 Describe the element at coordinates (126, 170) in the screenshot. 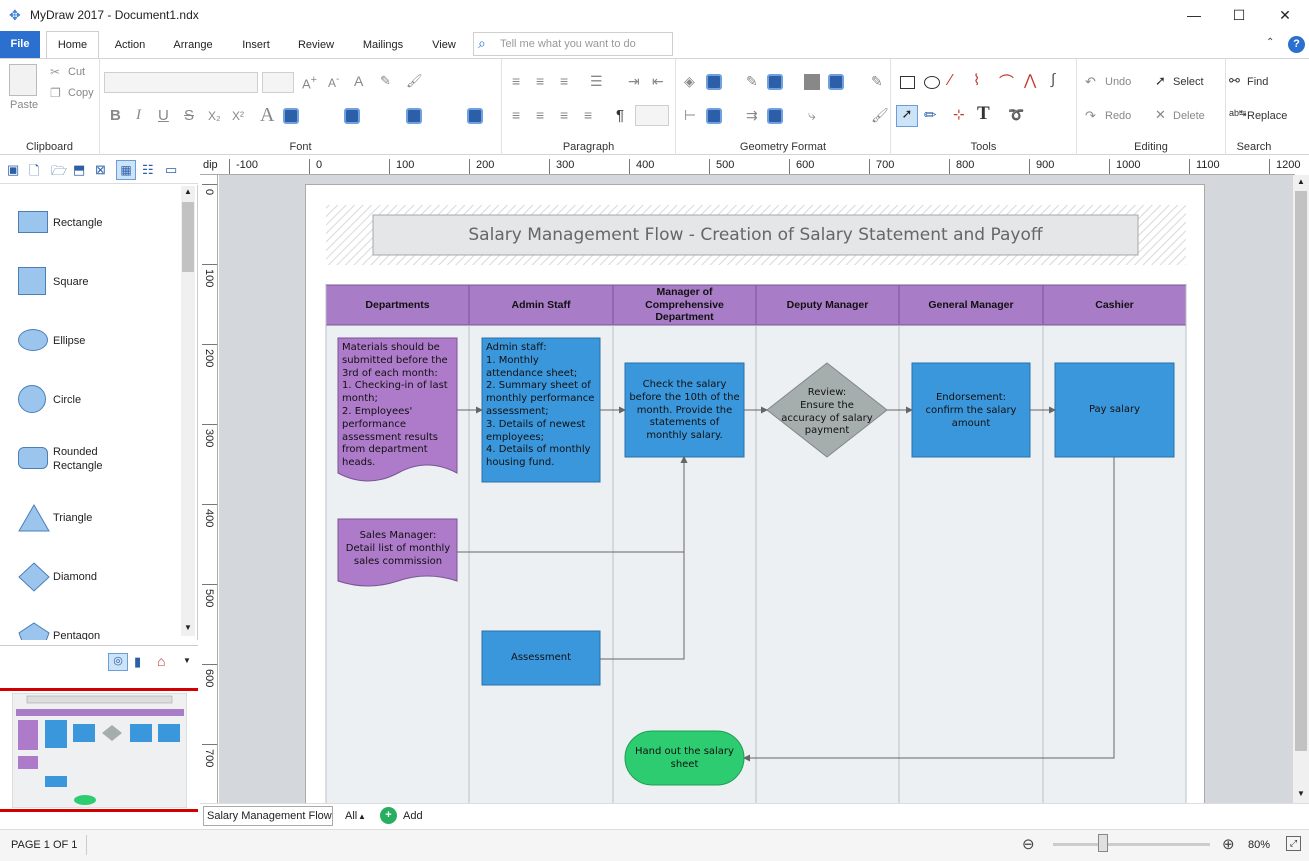

I see `icons-view-icon: ▦` at that location.